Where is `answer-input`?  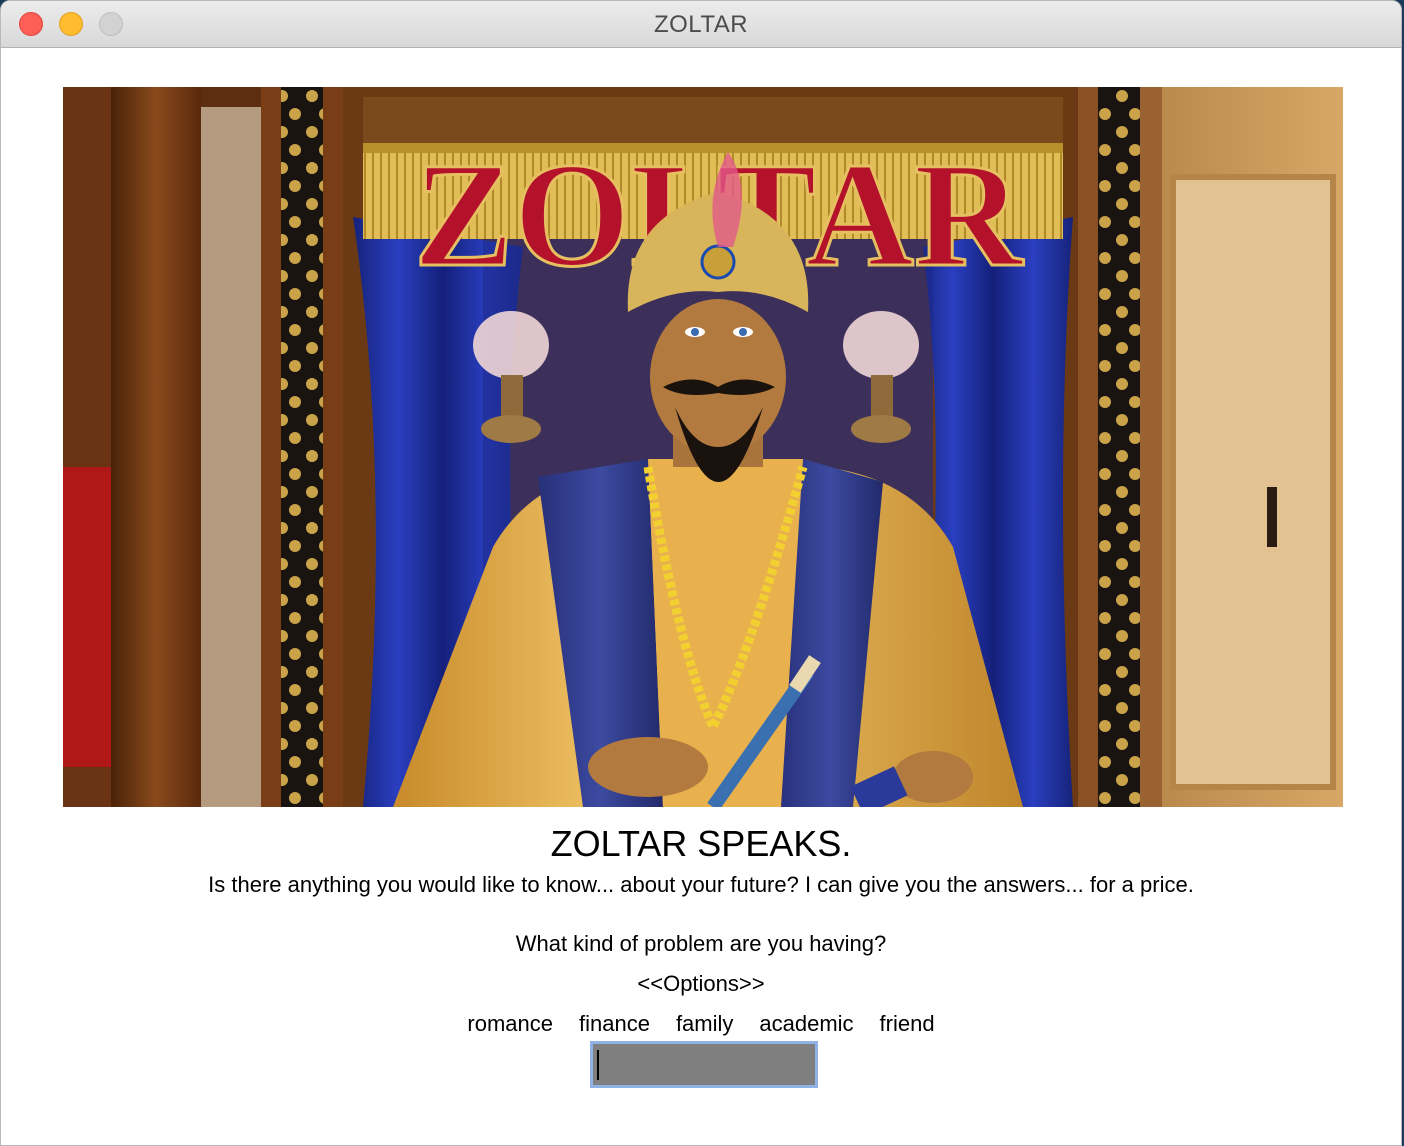
answer-input is located at coordinates (704, 1064).